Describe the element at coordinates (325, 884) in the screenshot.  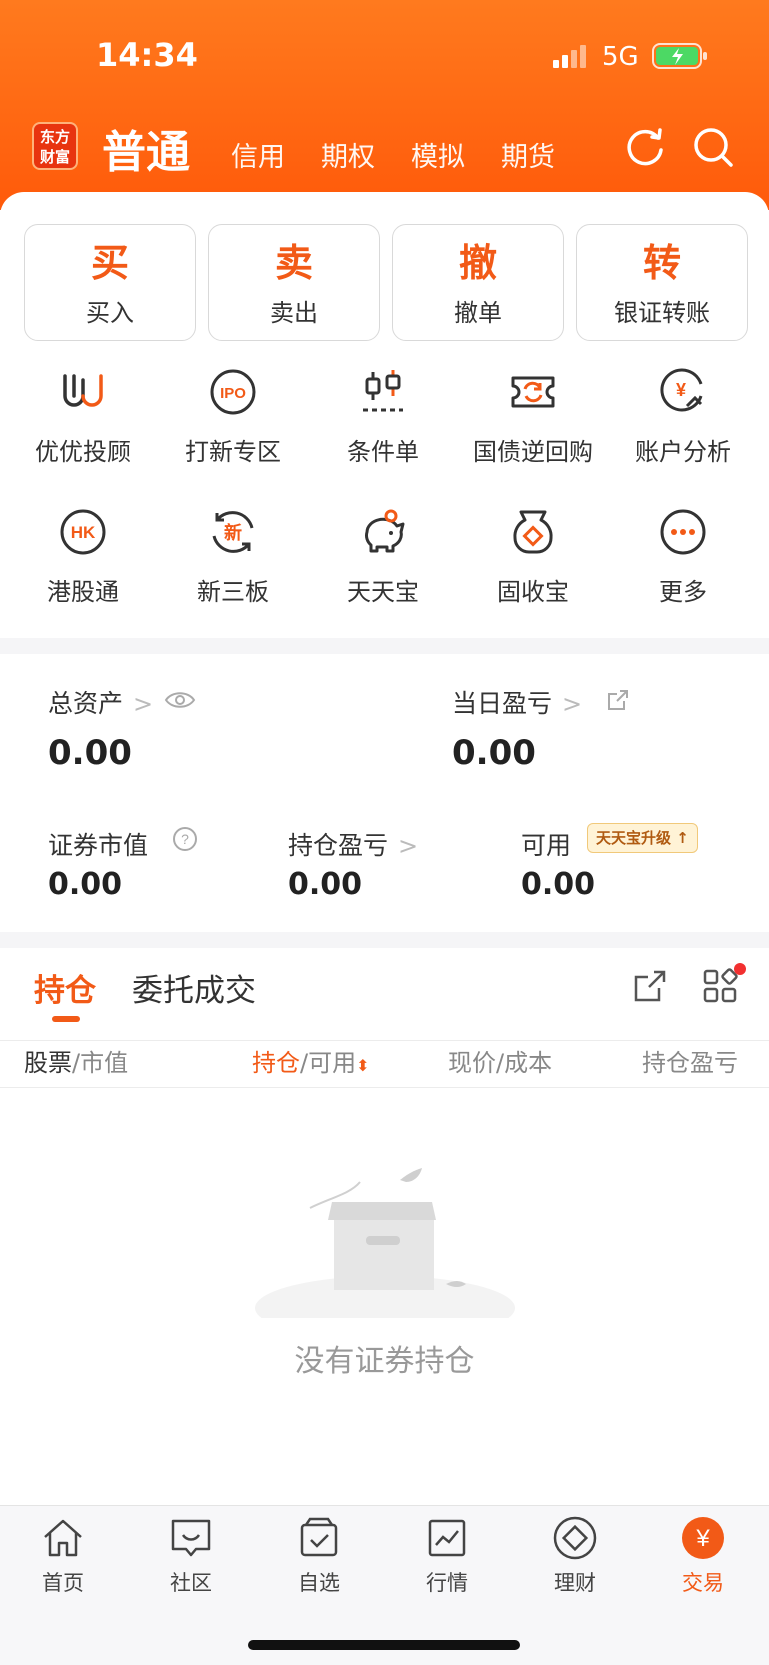
I see `position-pnl-value: 0.00` at that location.